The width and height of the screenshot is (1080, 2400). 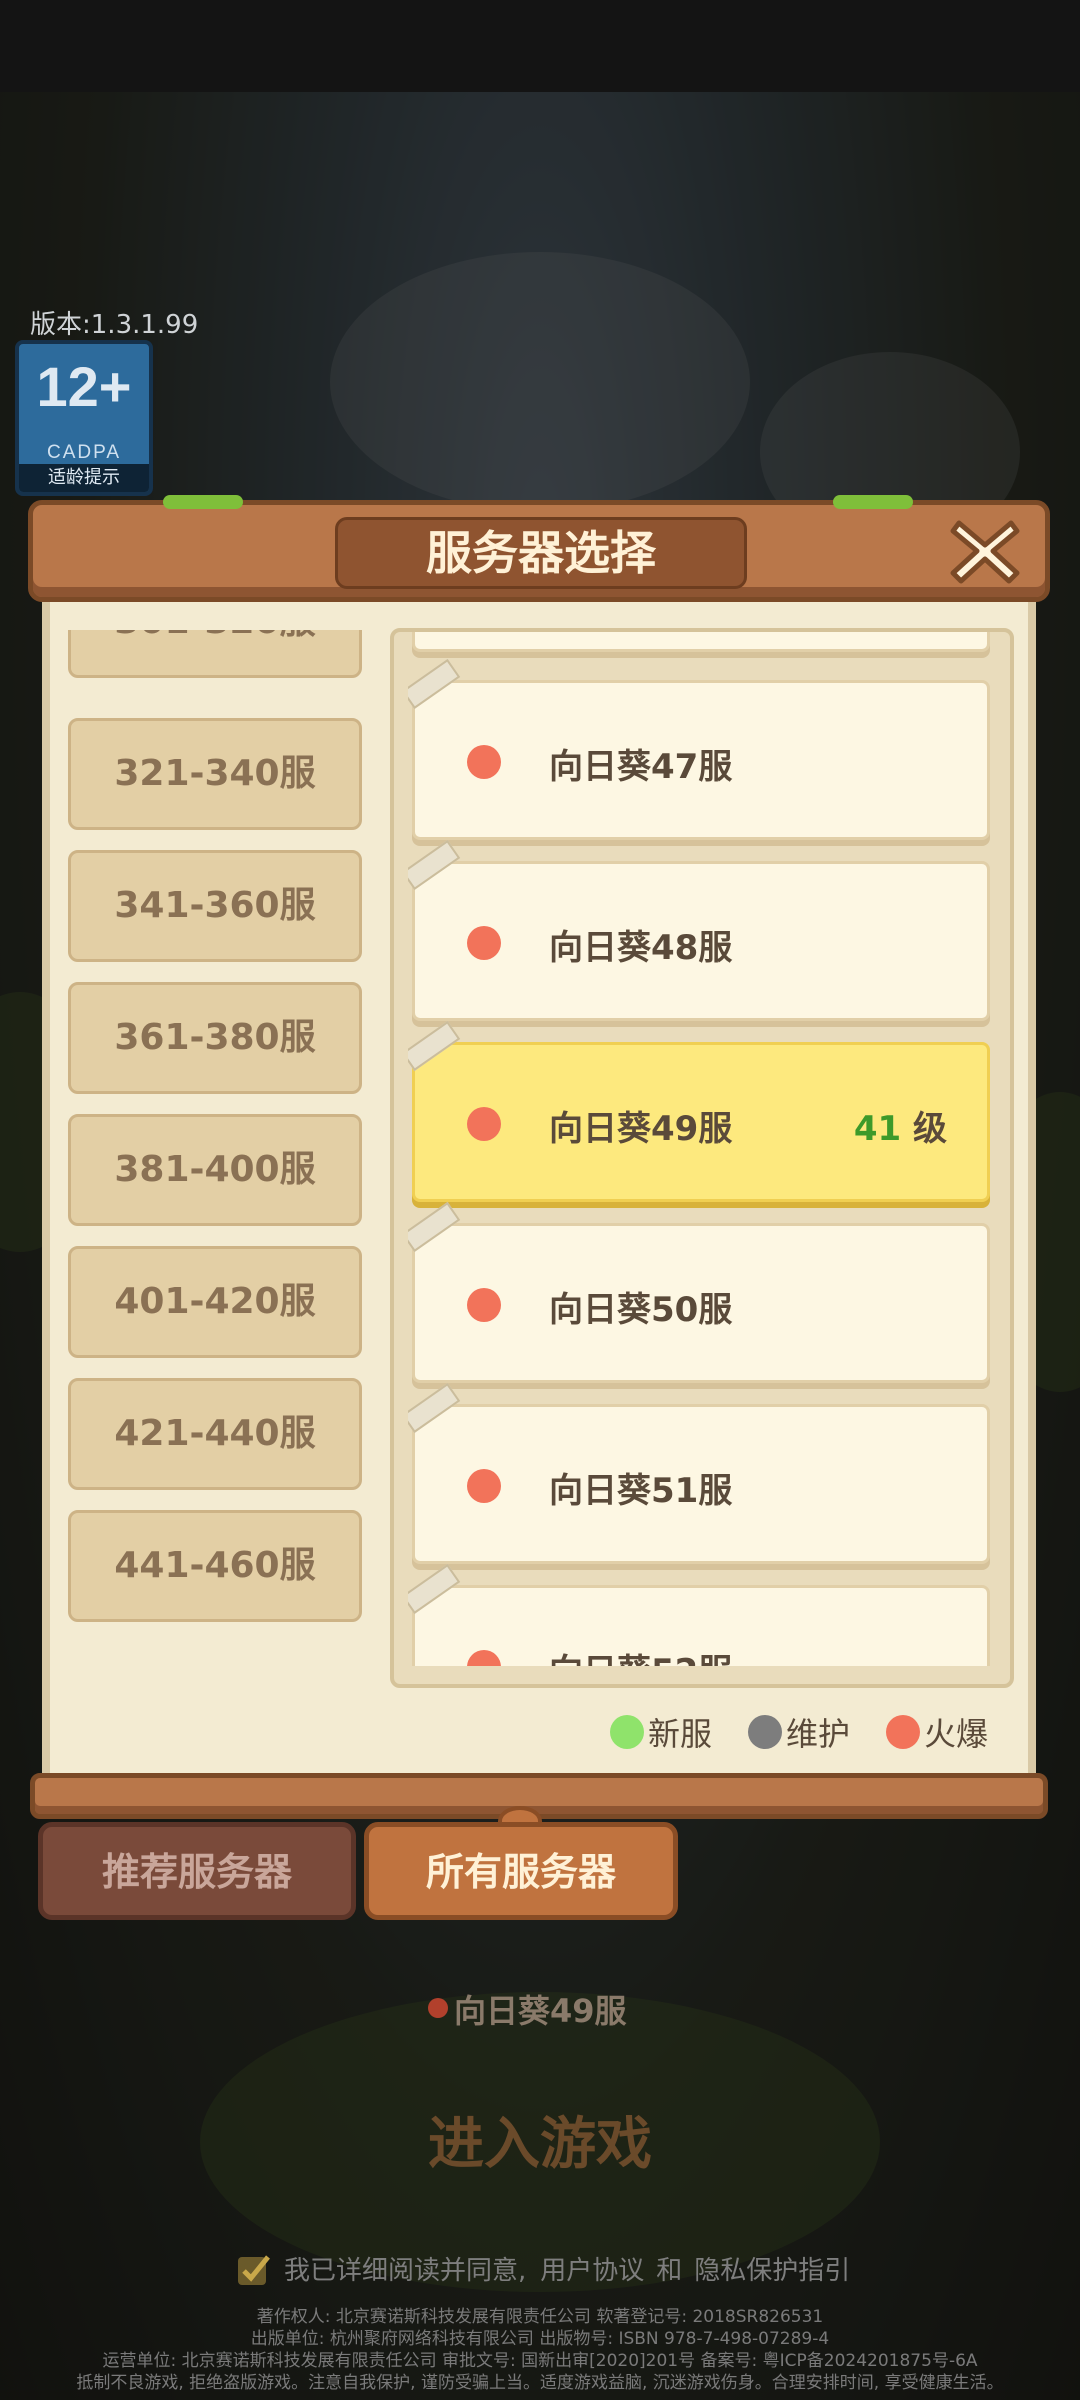 I want to click on tab-all-servers: 所有服务器, so click(x=521, y=1871).